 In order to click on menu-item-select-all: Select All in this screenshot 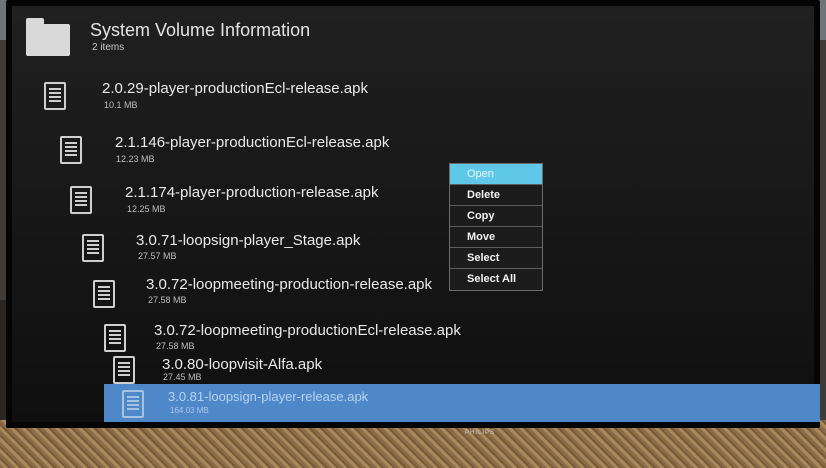, I will do `click(496, 279)`.